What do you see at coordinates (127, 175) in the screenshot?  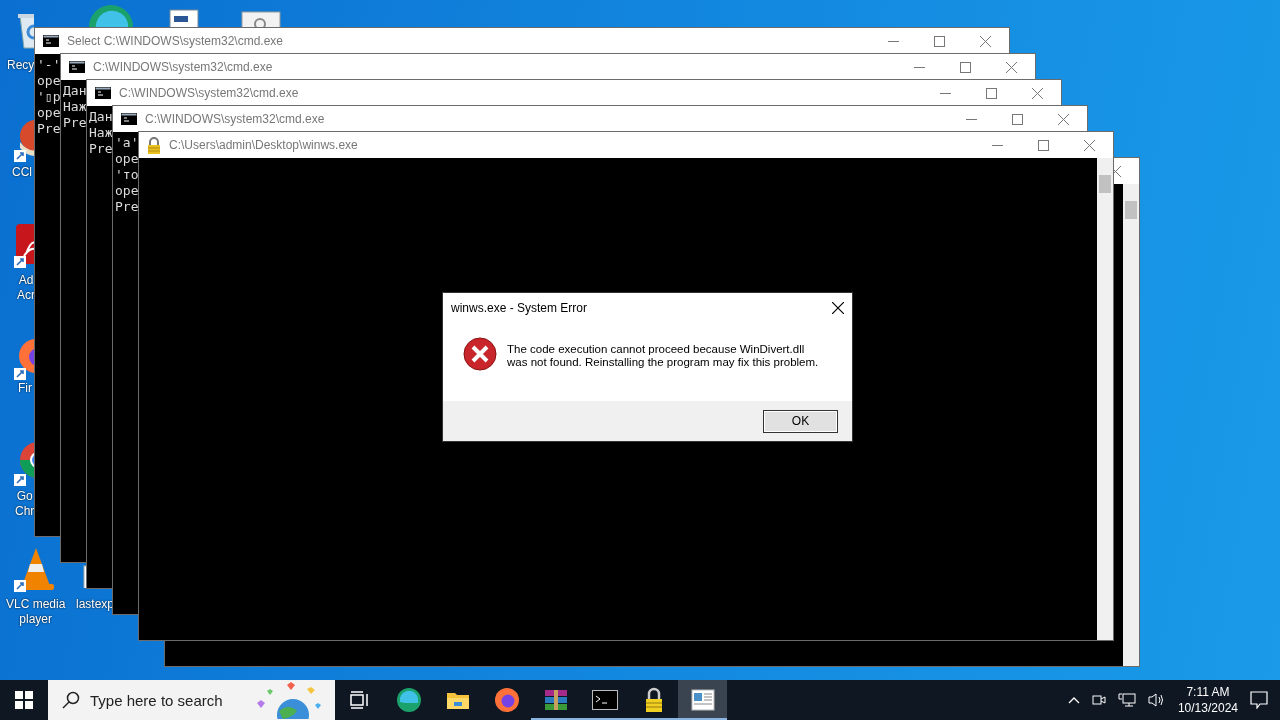 I see `console-text: 'то` at bounding box center [127, 175].